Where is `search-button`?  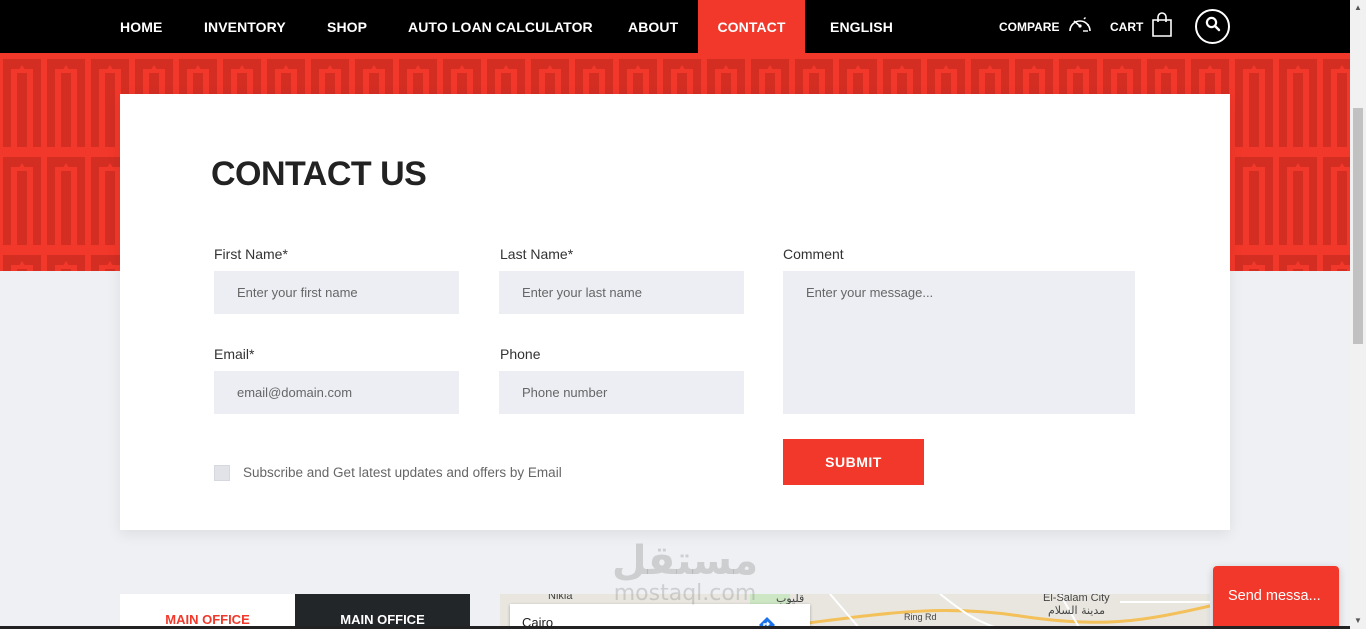 search-button is located at coordinates (1212, 26).